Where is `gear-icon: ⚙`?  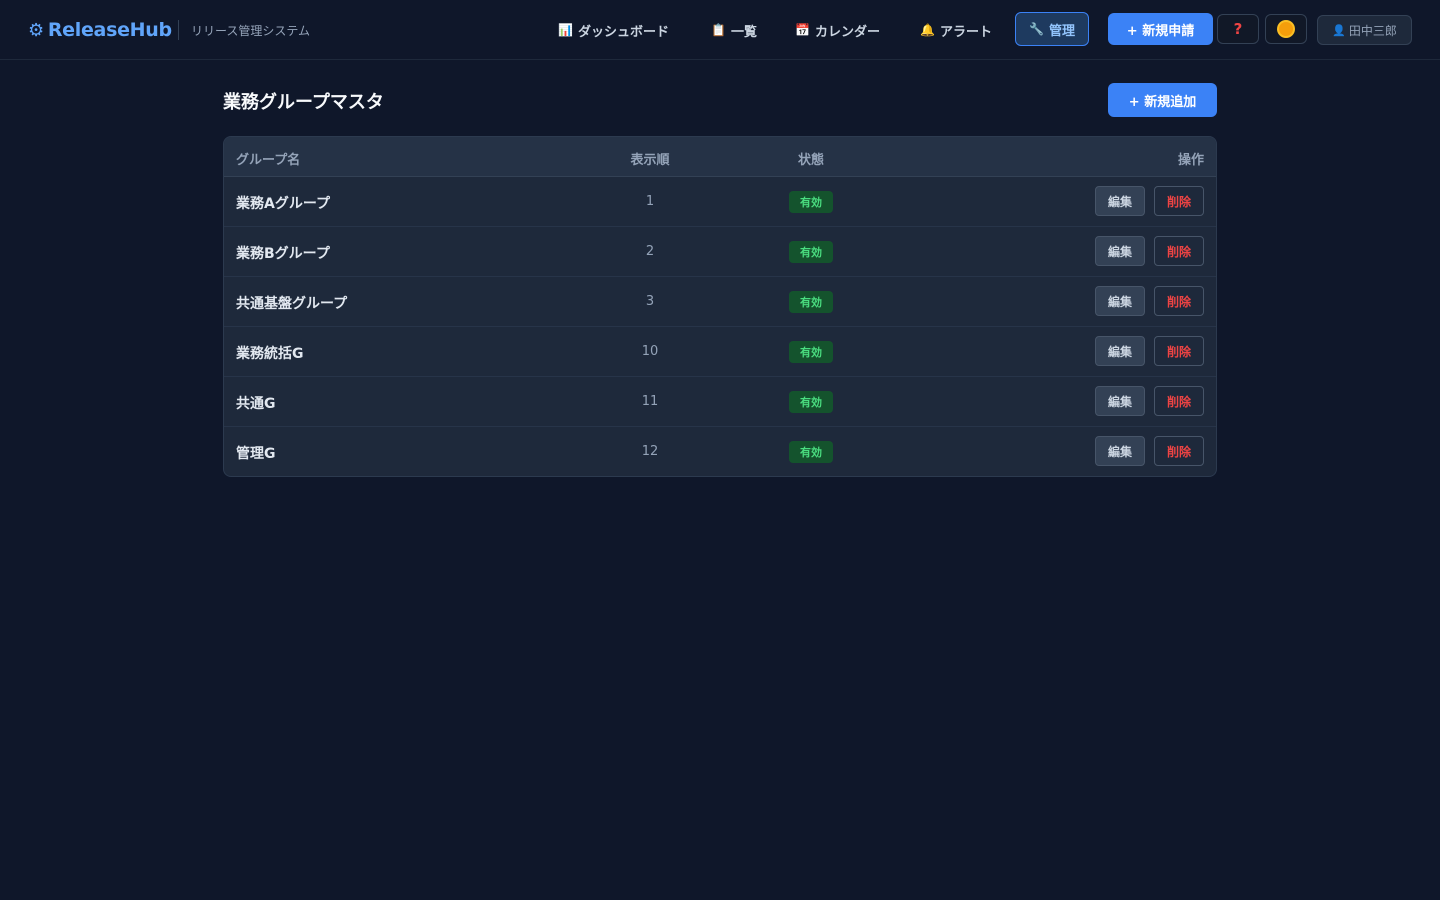
gear-icon: ⚙ is located at coordinates (36, 30).